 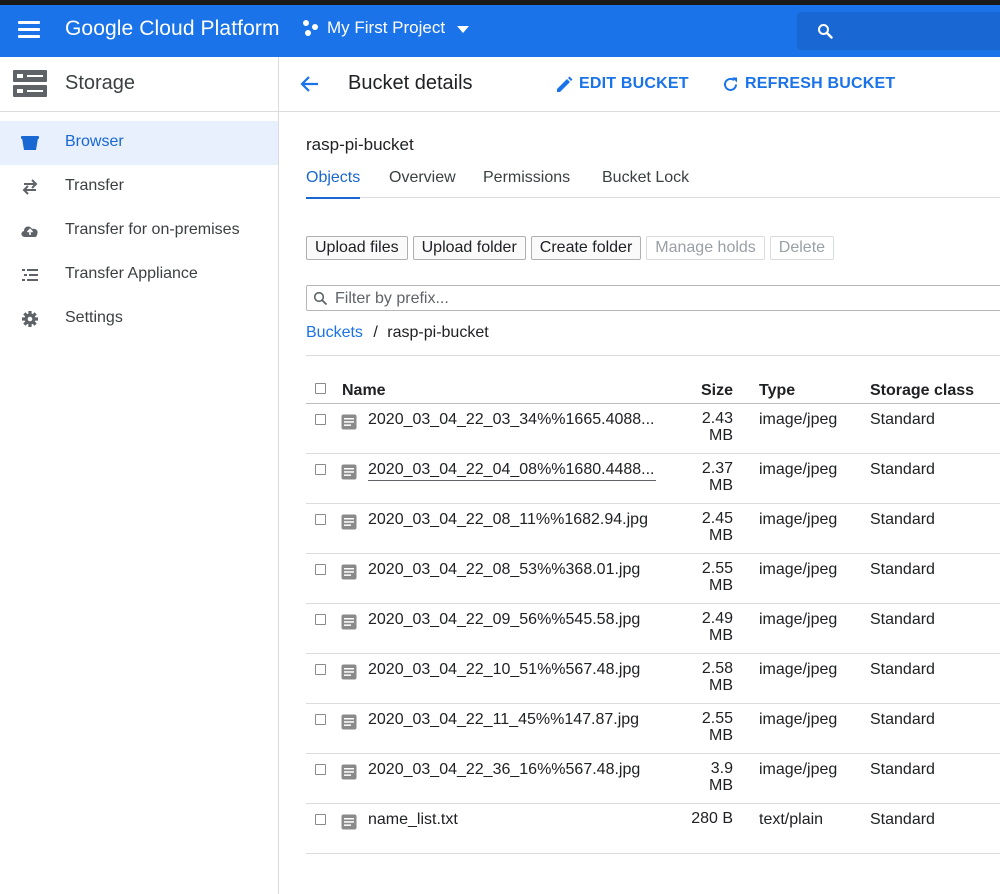 What do you see at coordinates (802, 248) in the screenshot?
I see `delete-button: Delete` at bounding box center [802, 248].